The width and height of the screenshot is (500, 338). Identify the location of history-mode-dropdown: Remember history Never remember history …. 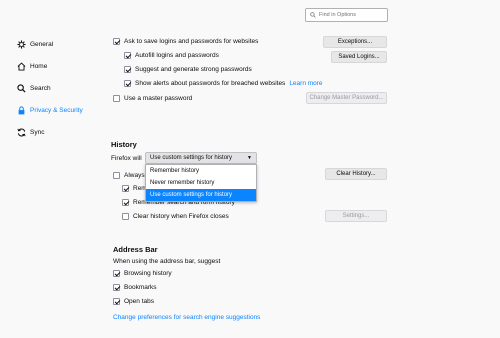
(201, 183).